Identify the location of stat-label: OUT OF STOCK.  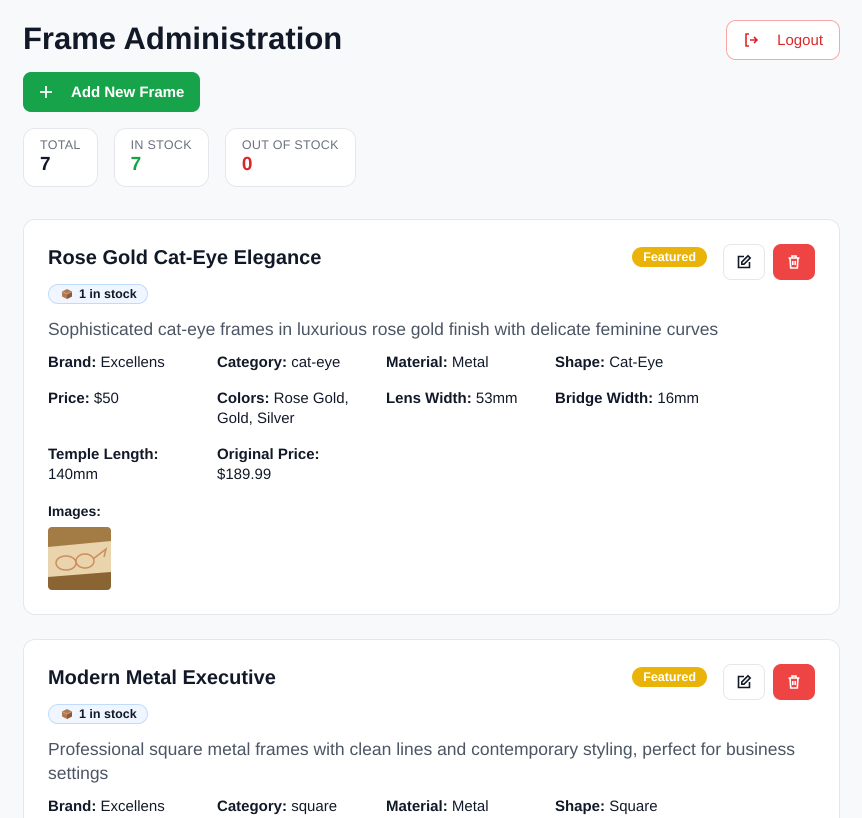
(290, 145).